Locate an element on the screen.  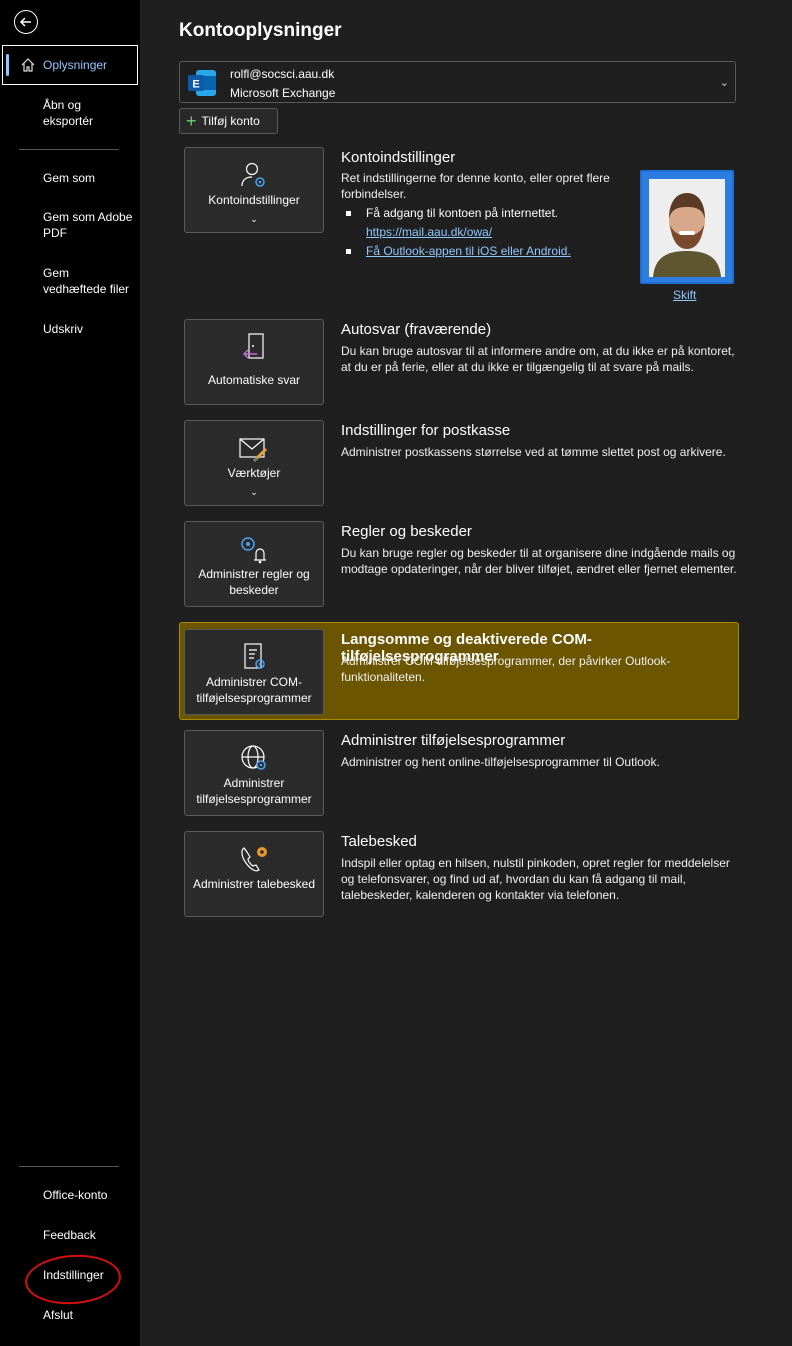
add-account-label: Tilføj konto is located at coordinates (230, 121).